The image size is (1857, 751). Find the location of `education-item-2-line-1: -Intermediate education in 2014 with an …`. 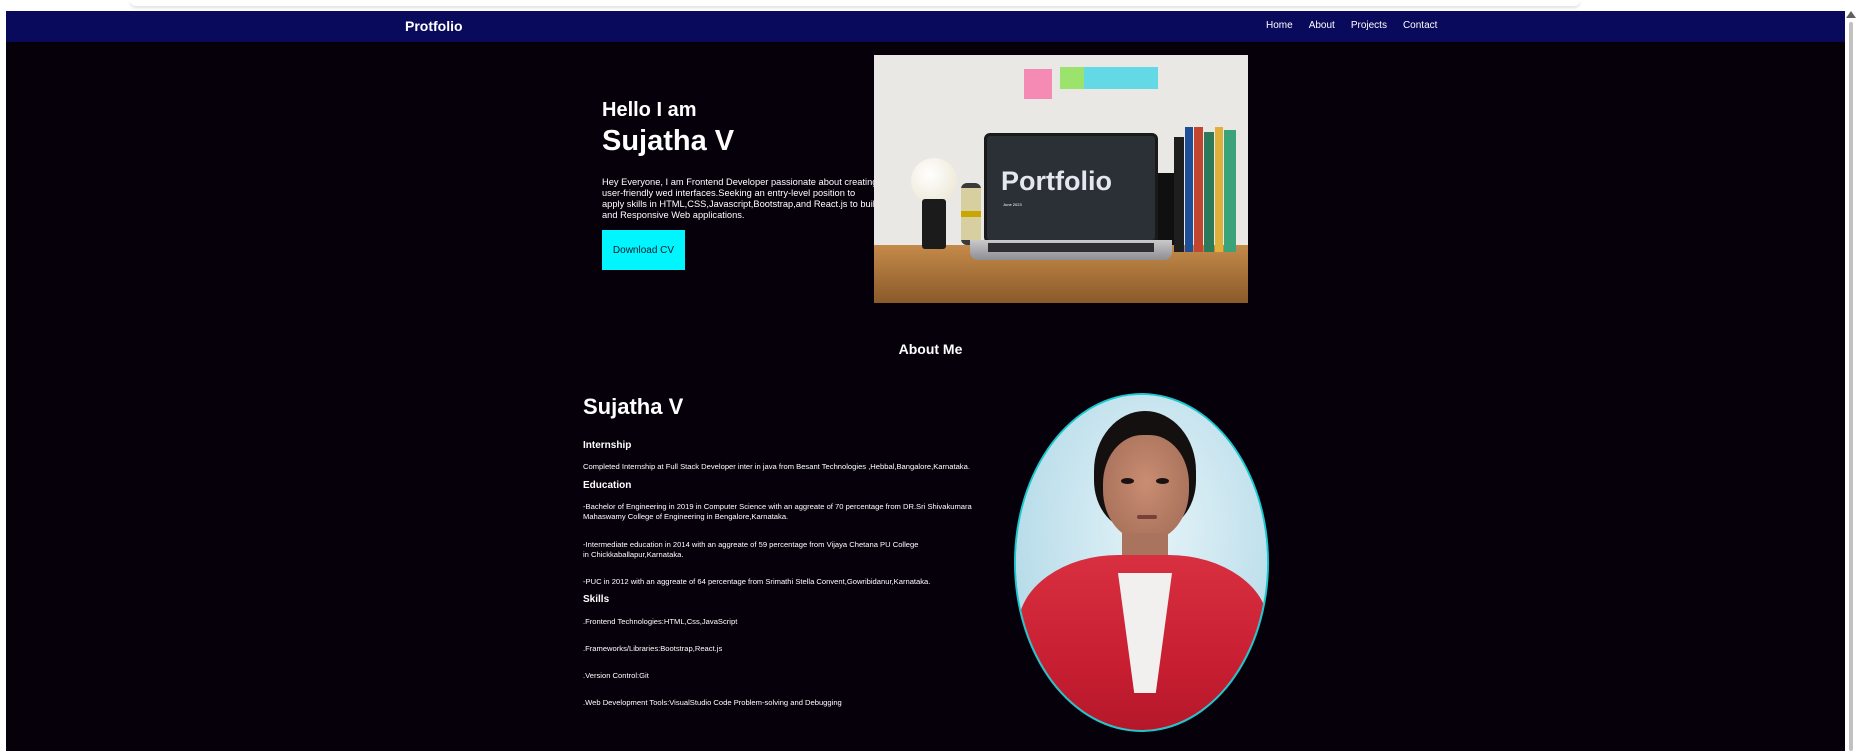

education-item-2-line-1: -Intermediate education in 2014 with an … is located at coordinates (751, 544).